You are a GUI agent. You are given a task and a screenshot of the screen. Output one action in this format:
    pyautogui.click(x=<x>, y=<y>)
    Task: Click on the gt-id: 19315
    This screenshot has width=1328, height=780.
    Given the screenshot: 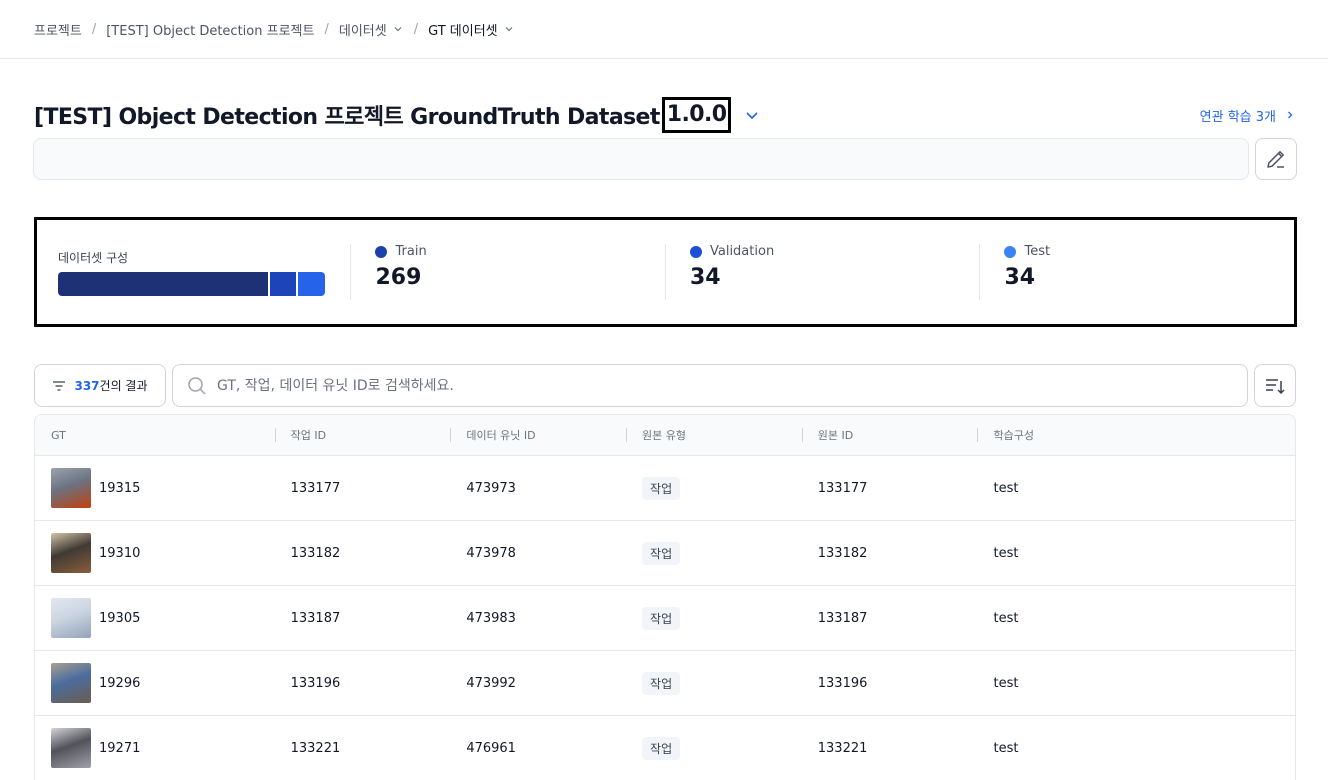 What is the action you would take?
    pyautogui.click(x=120, y=488)
    